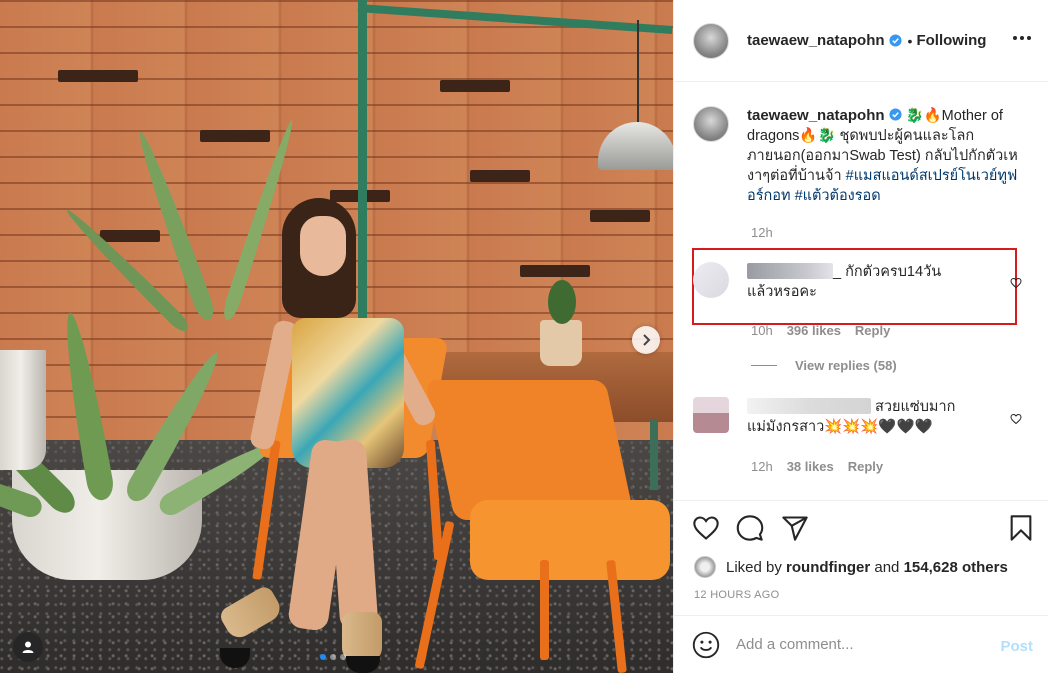 The width and height of the screenshot is (1048, 673). I want to click on comment-time: 10h, so click(762, 330).